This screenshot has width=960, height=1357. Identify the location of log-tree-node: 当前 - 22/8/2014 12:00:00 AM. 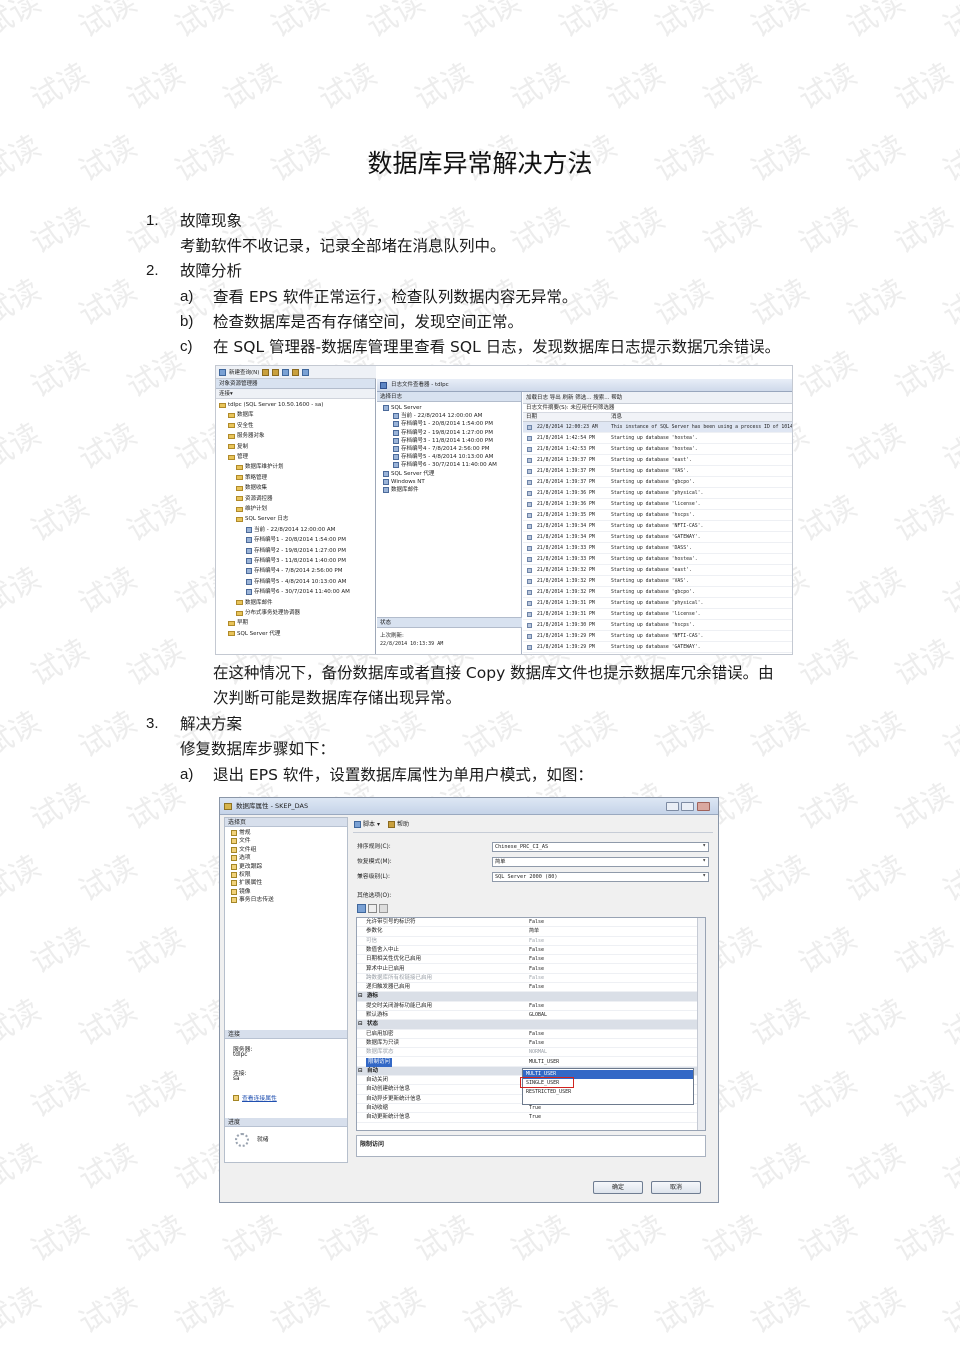
(437, 416).